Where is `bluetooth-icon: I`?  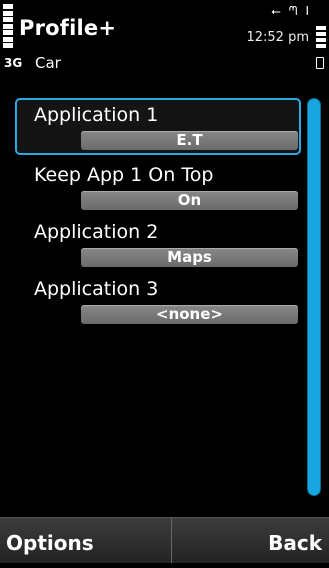 bluetooth-icon: I is located at coordinates (307, 11).